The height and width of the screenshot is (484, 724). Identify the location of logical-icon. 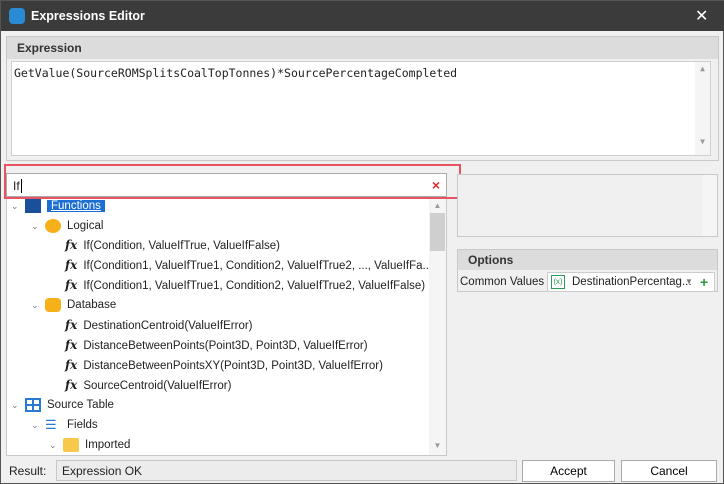
(53, 225).